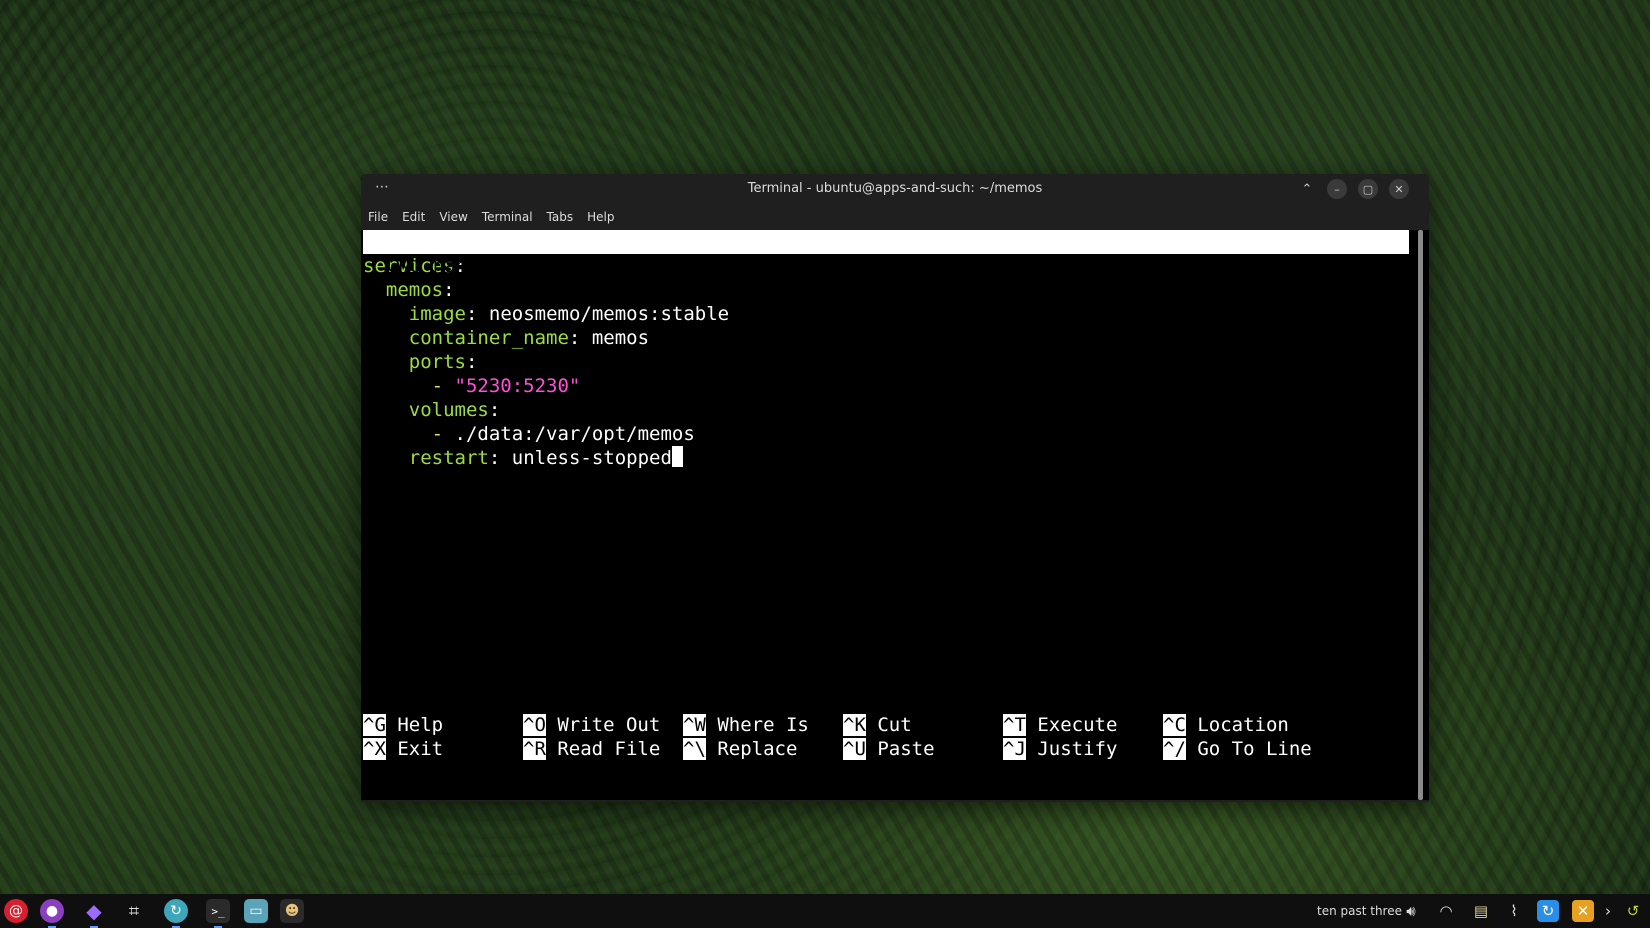 The height and width of the screenshot is (928, 1650). I want to click on text-cursor, so click(677, 456).